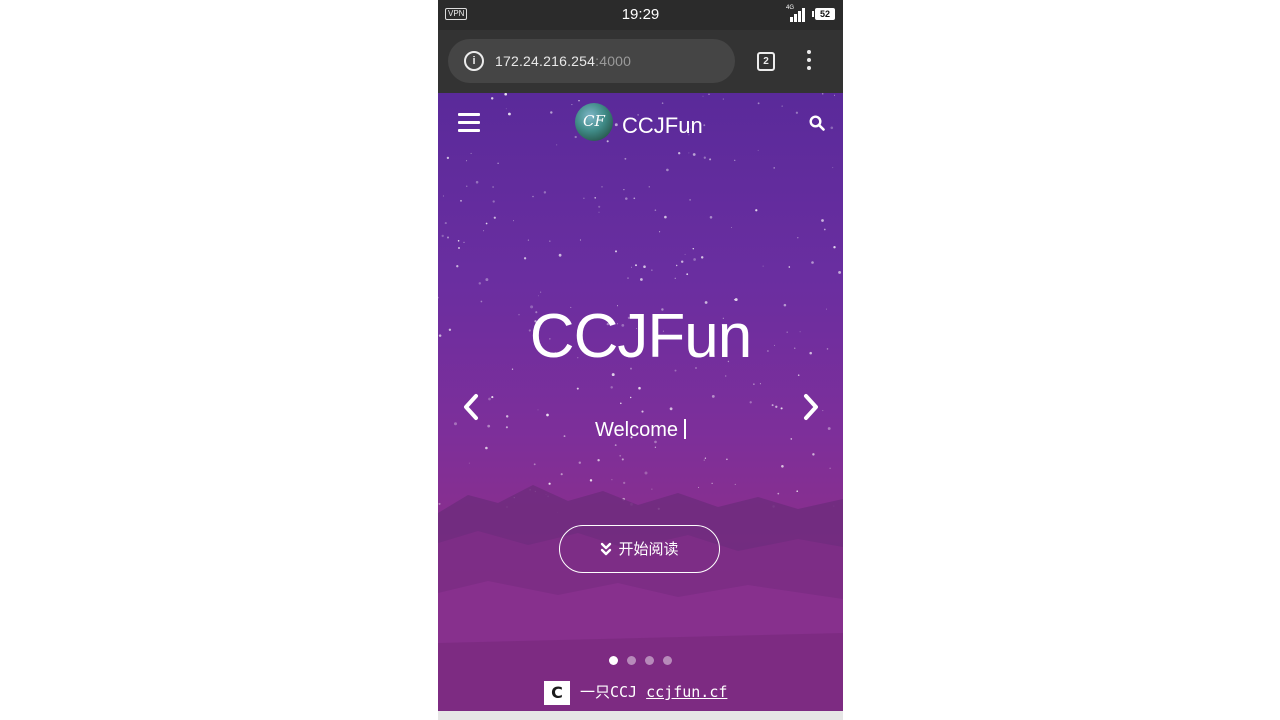  I want to click on battery-icon: 52, so click(823, 14).